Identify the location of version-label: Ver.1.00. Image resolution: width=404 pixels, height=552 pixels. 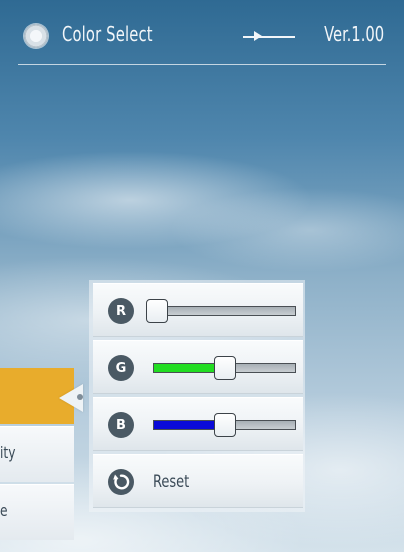
(354, 34).